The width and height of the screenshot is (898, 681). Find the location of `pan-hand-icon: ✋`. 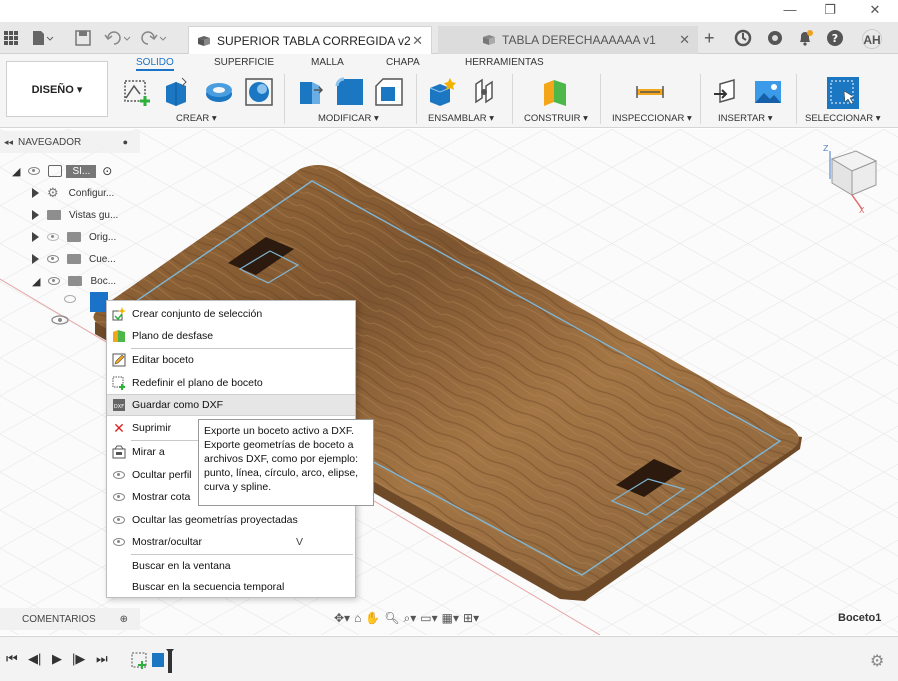

pan-hand-icon: ✋ is located at coordinates (372, 618).